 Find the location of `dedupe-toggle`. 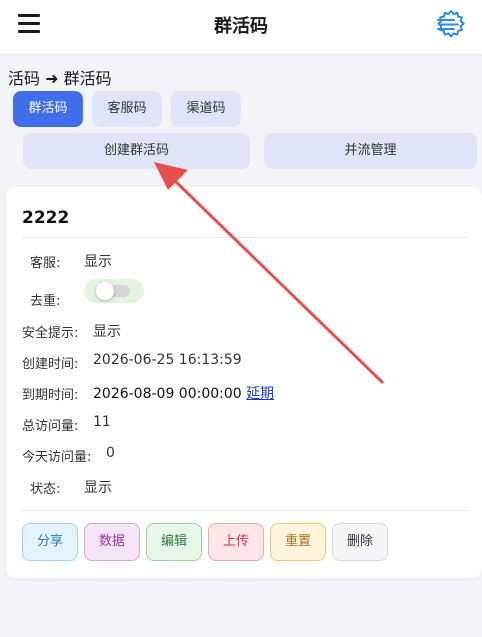

dedupe-toggle is located at coordinates (114, 291).